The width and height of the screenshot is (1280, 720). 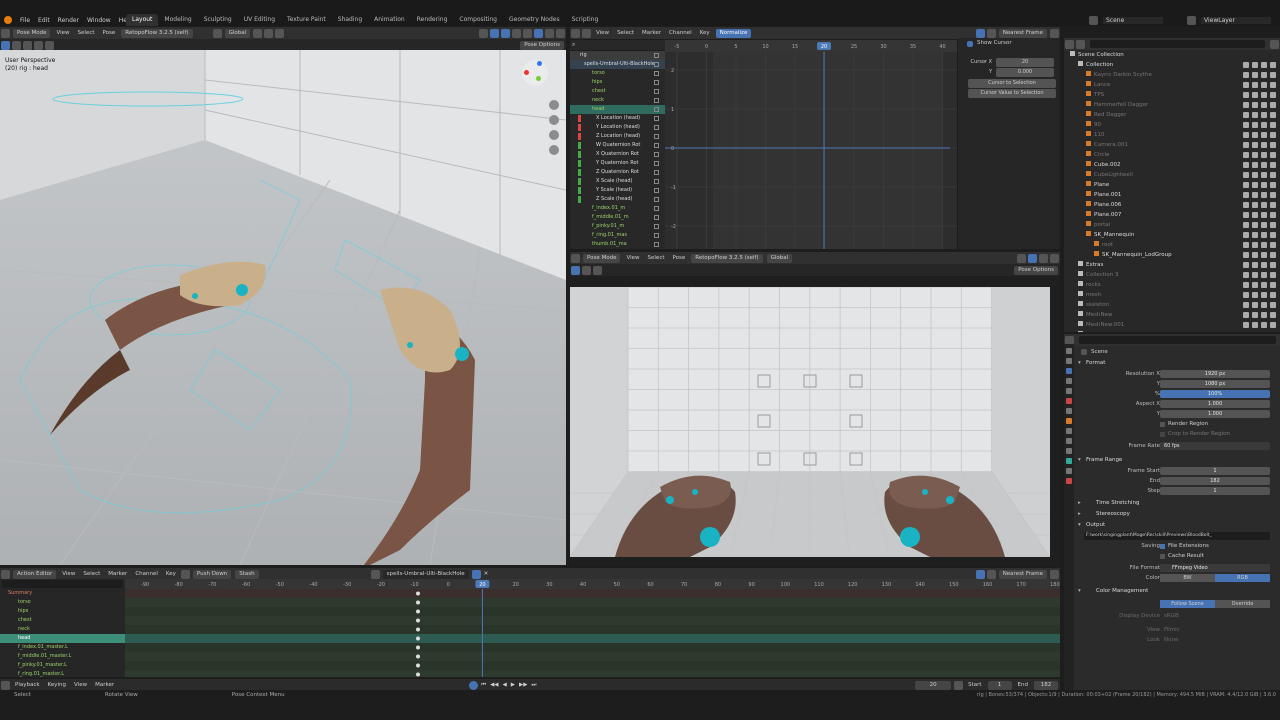 What do you see at coordinates (1215, 394) in the screenshot?
I see `res-pct-field: 100%` at bounding box center [1215, 394].